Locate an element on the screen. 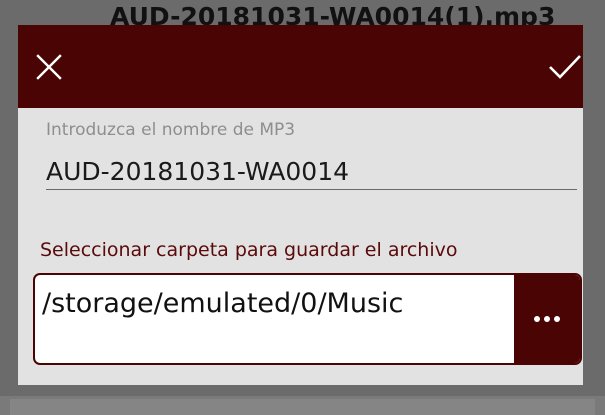  background-list-item is located at coordinates (302, 407).